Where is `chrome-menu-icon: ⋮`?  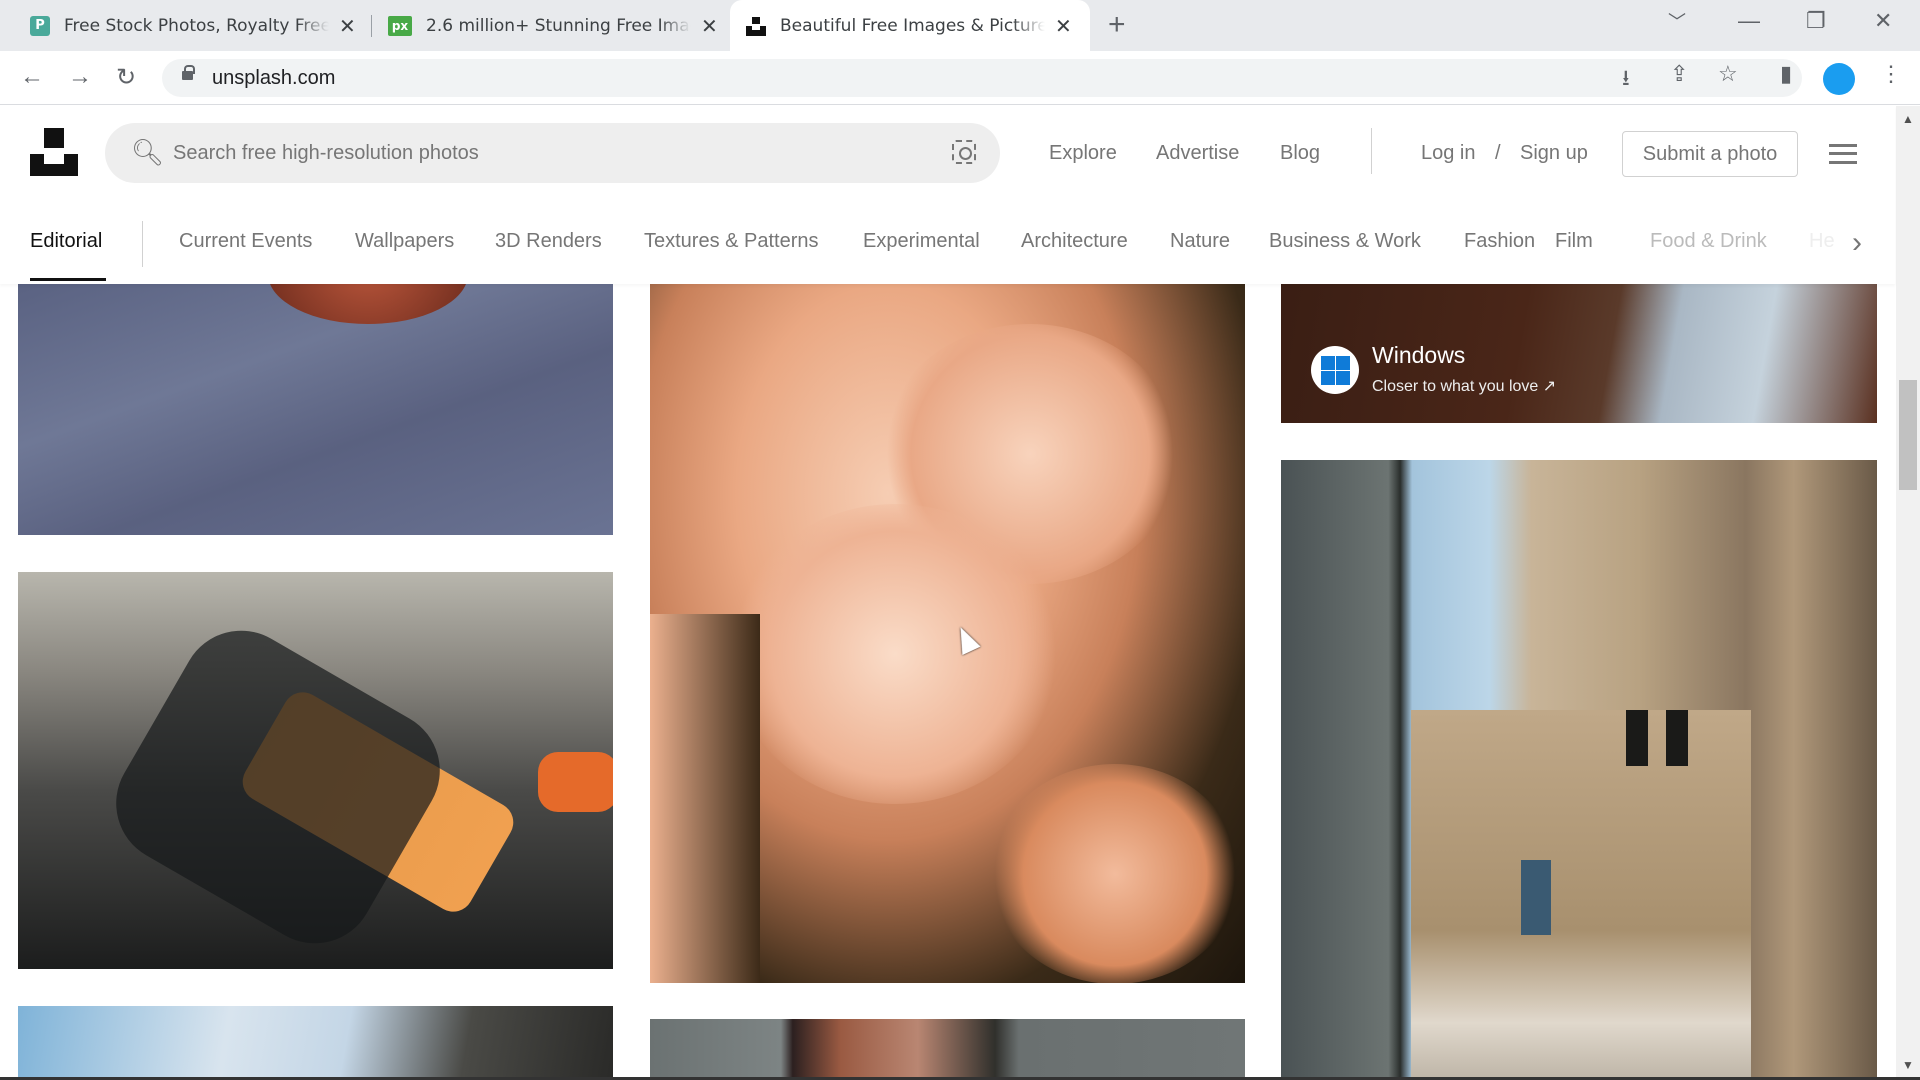
chrome-menu-icon: ⋮ is located at coordinates (1891, 74).